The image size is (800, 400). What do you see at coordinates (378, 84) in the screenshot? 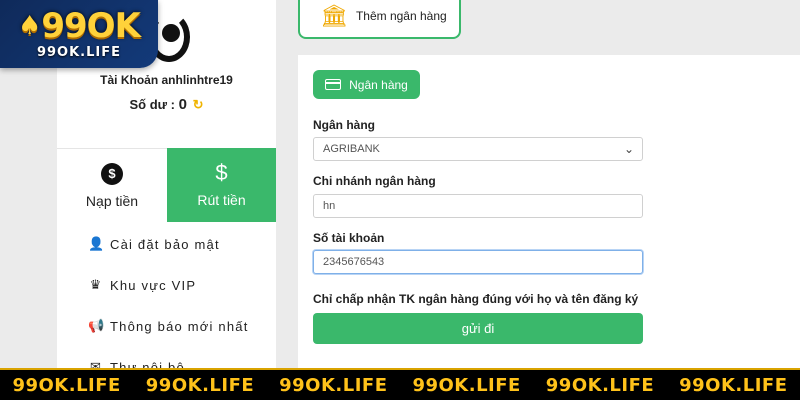
I see `bank-tab-label: Ngân hàng` at bounding box center [378, 84].